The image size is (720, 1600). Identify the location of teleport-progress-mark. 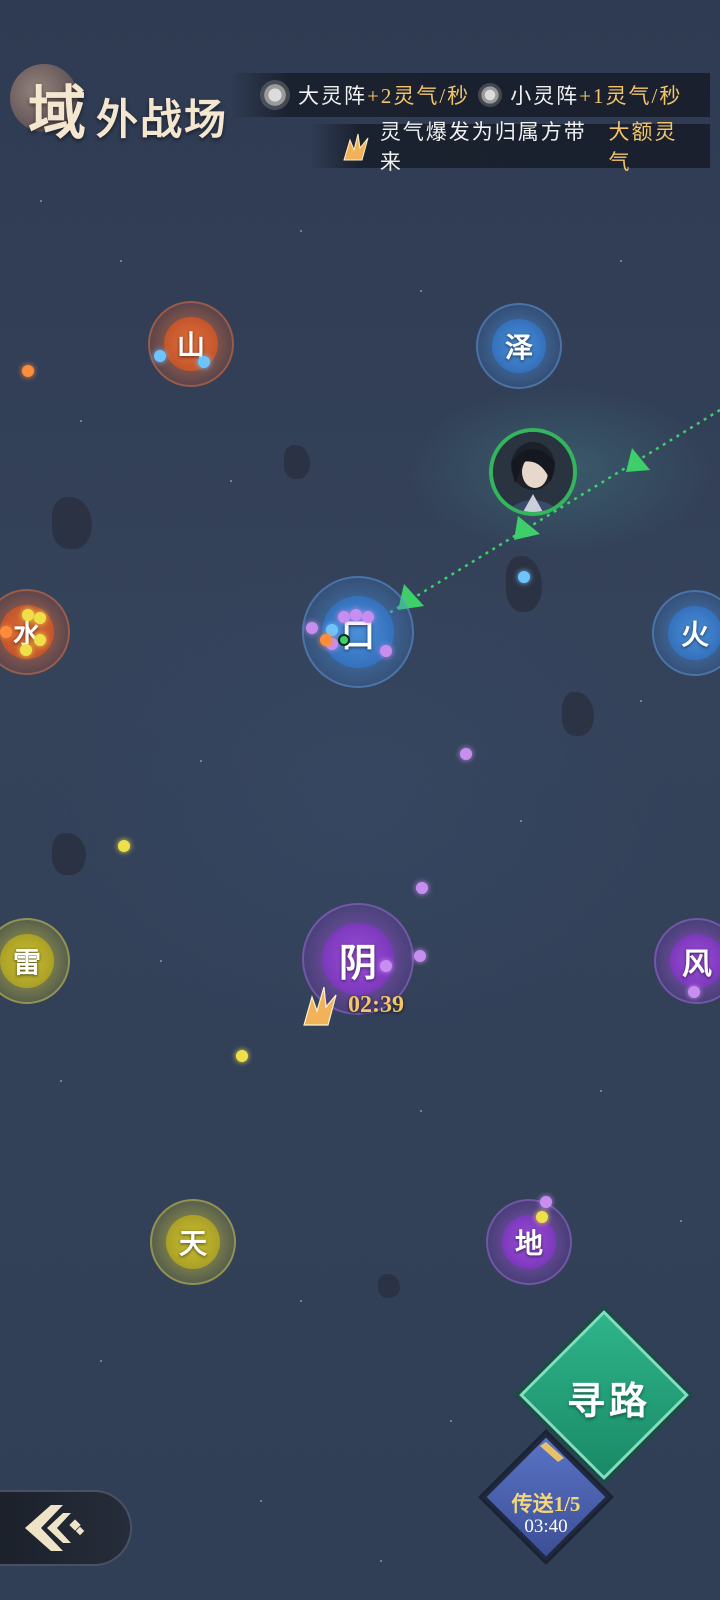
(552, 1452).